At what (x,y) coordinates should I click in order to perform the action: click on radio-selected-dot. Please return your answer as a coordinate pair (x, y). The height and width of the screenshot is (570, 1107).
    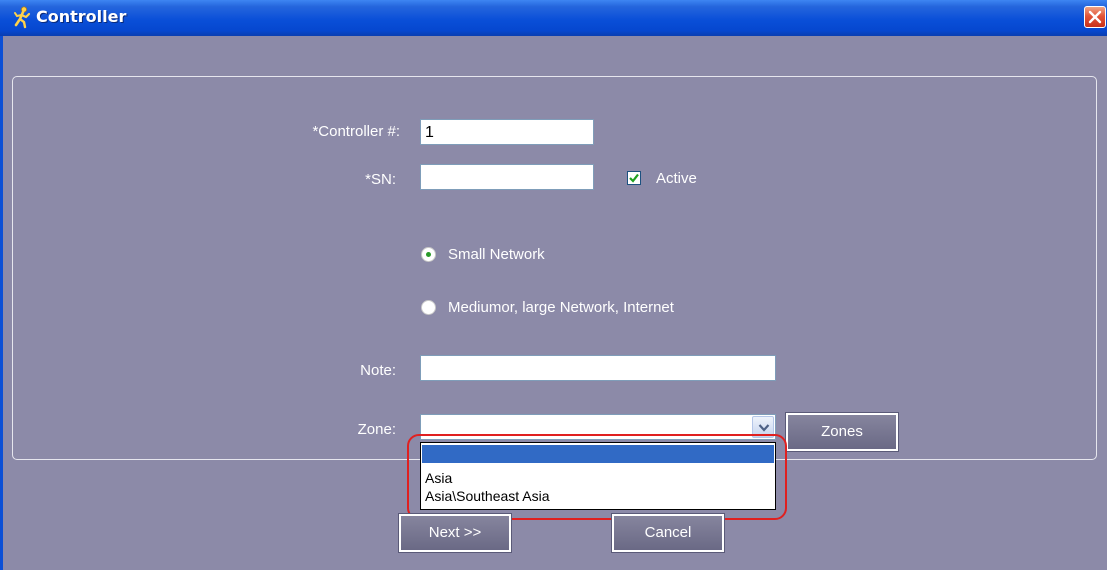
    Looking at the image, I should click on (428, 254).